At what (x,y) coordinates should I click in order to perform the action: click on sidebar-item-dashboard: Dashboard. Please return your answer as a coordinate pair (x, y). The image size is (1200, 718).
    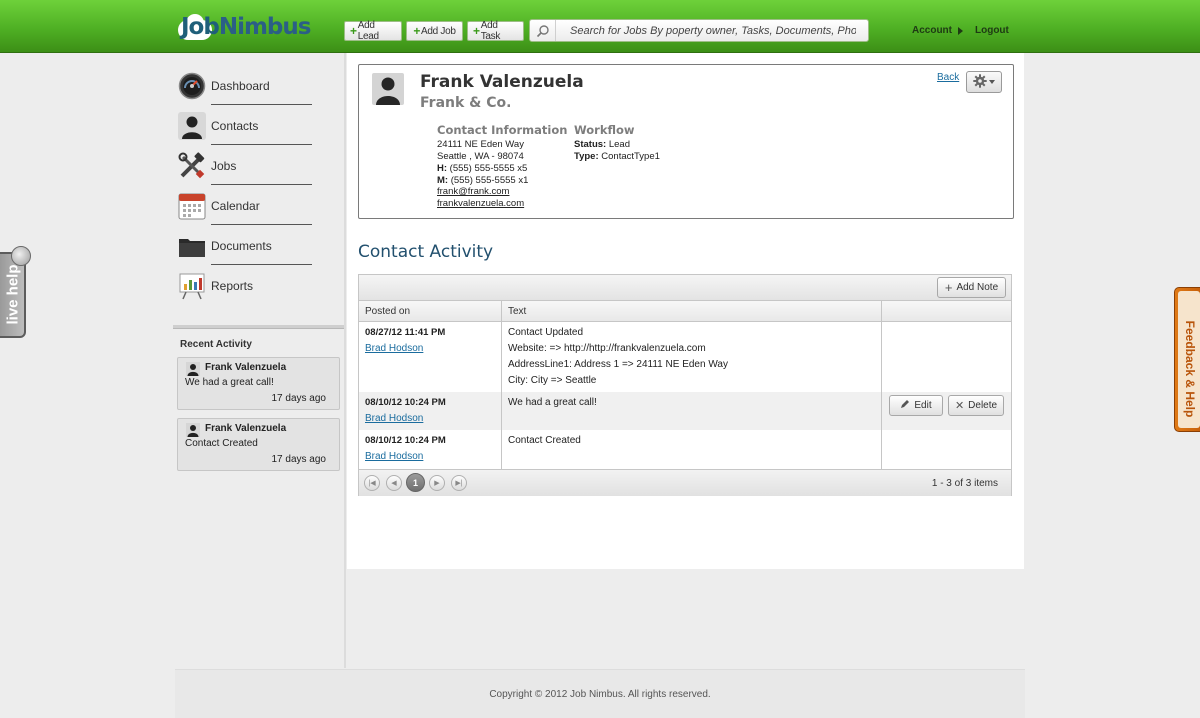
    Looking at the image, I should click on (245, 86).